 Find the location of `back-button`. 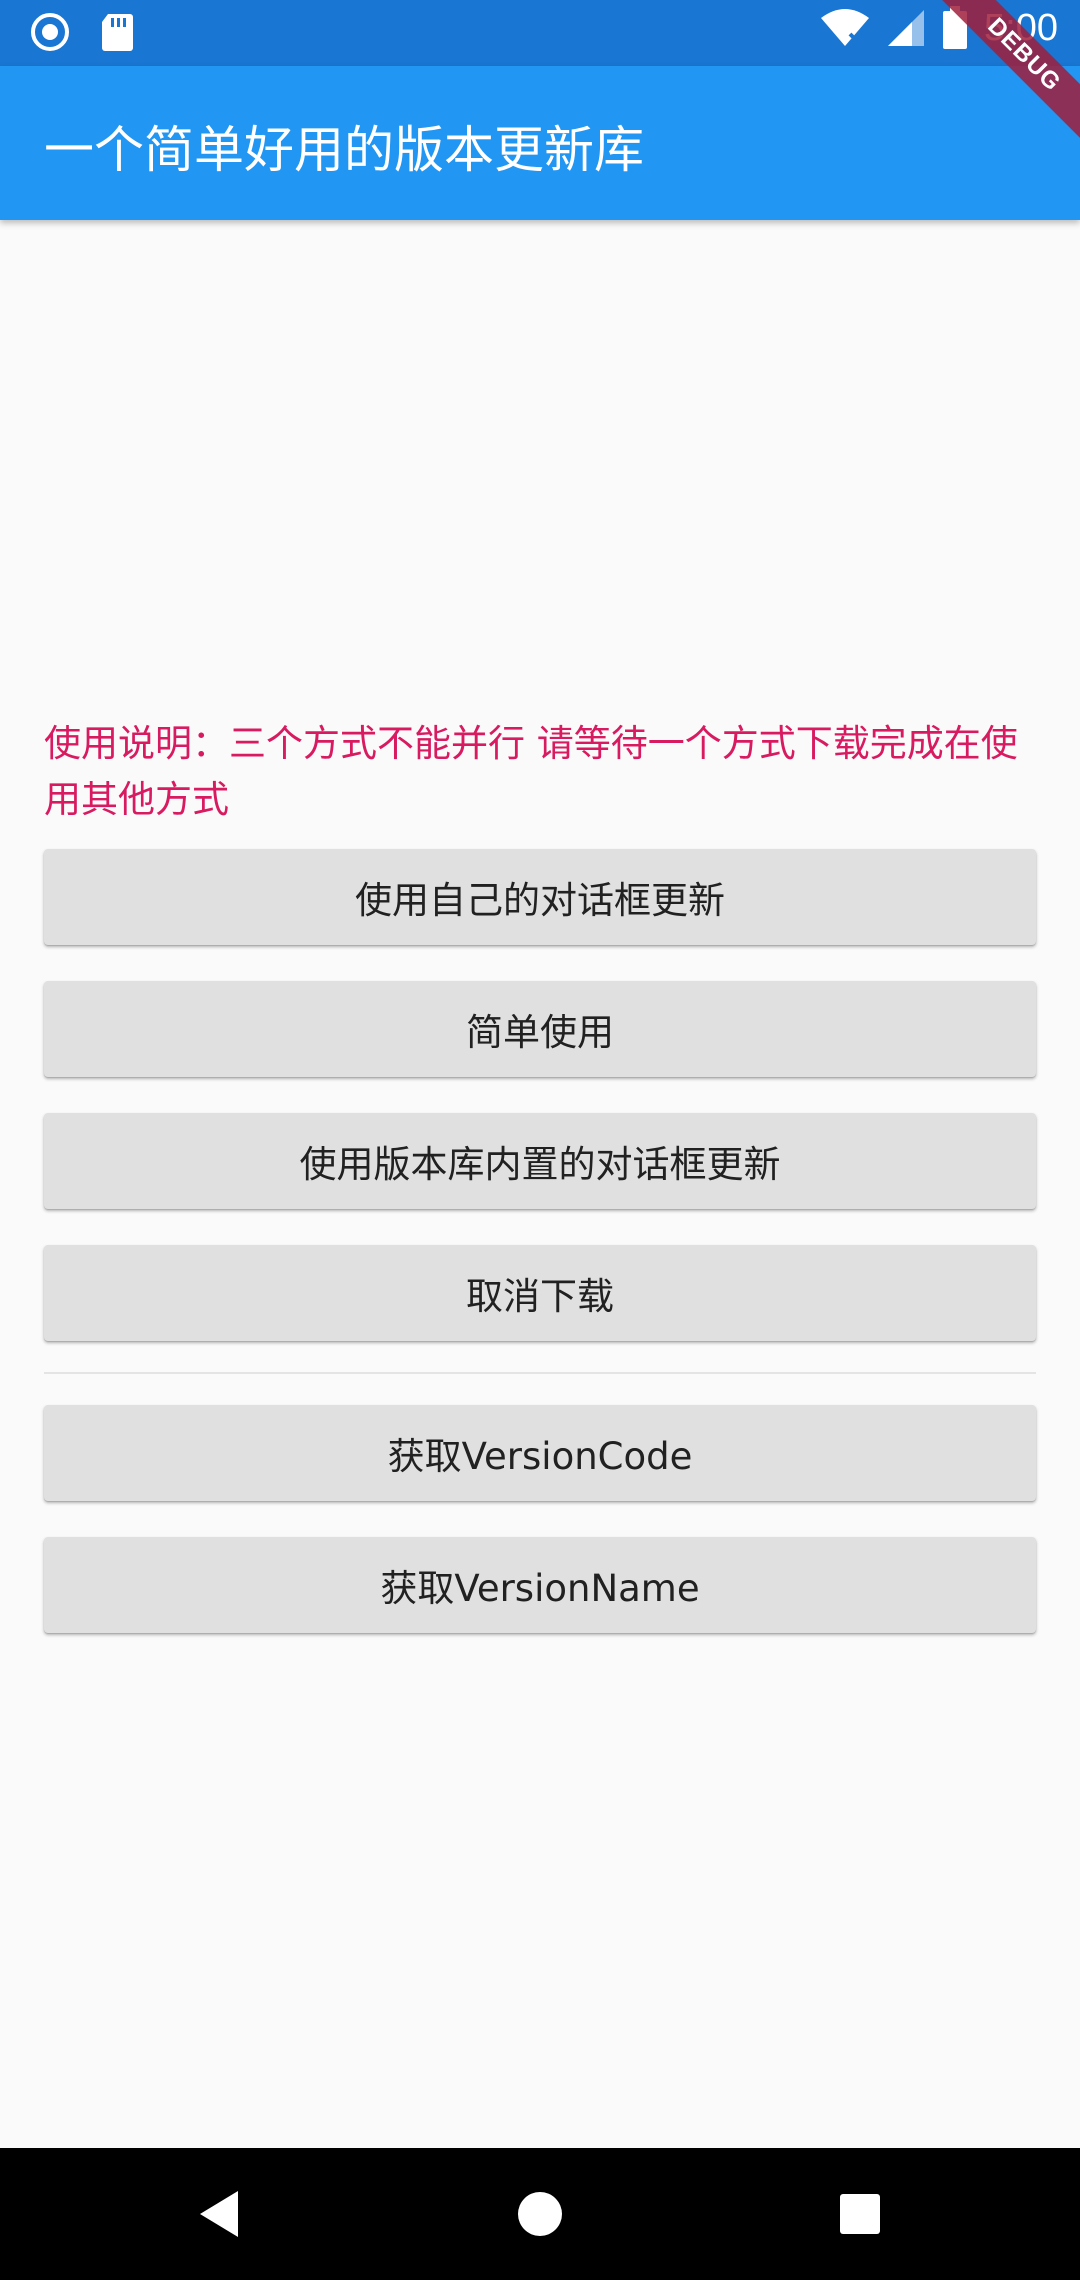

back-button is located at coordinates (220, 2214).